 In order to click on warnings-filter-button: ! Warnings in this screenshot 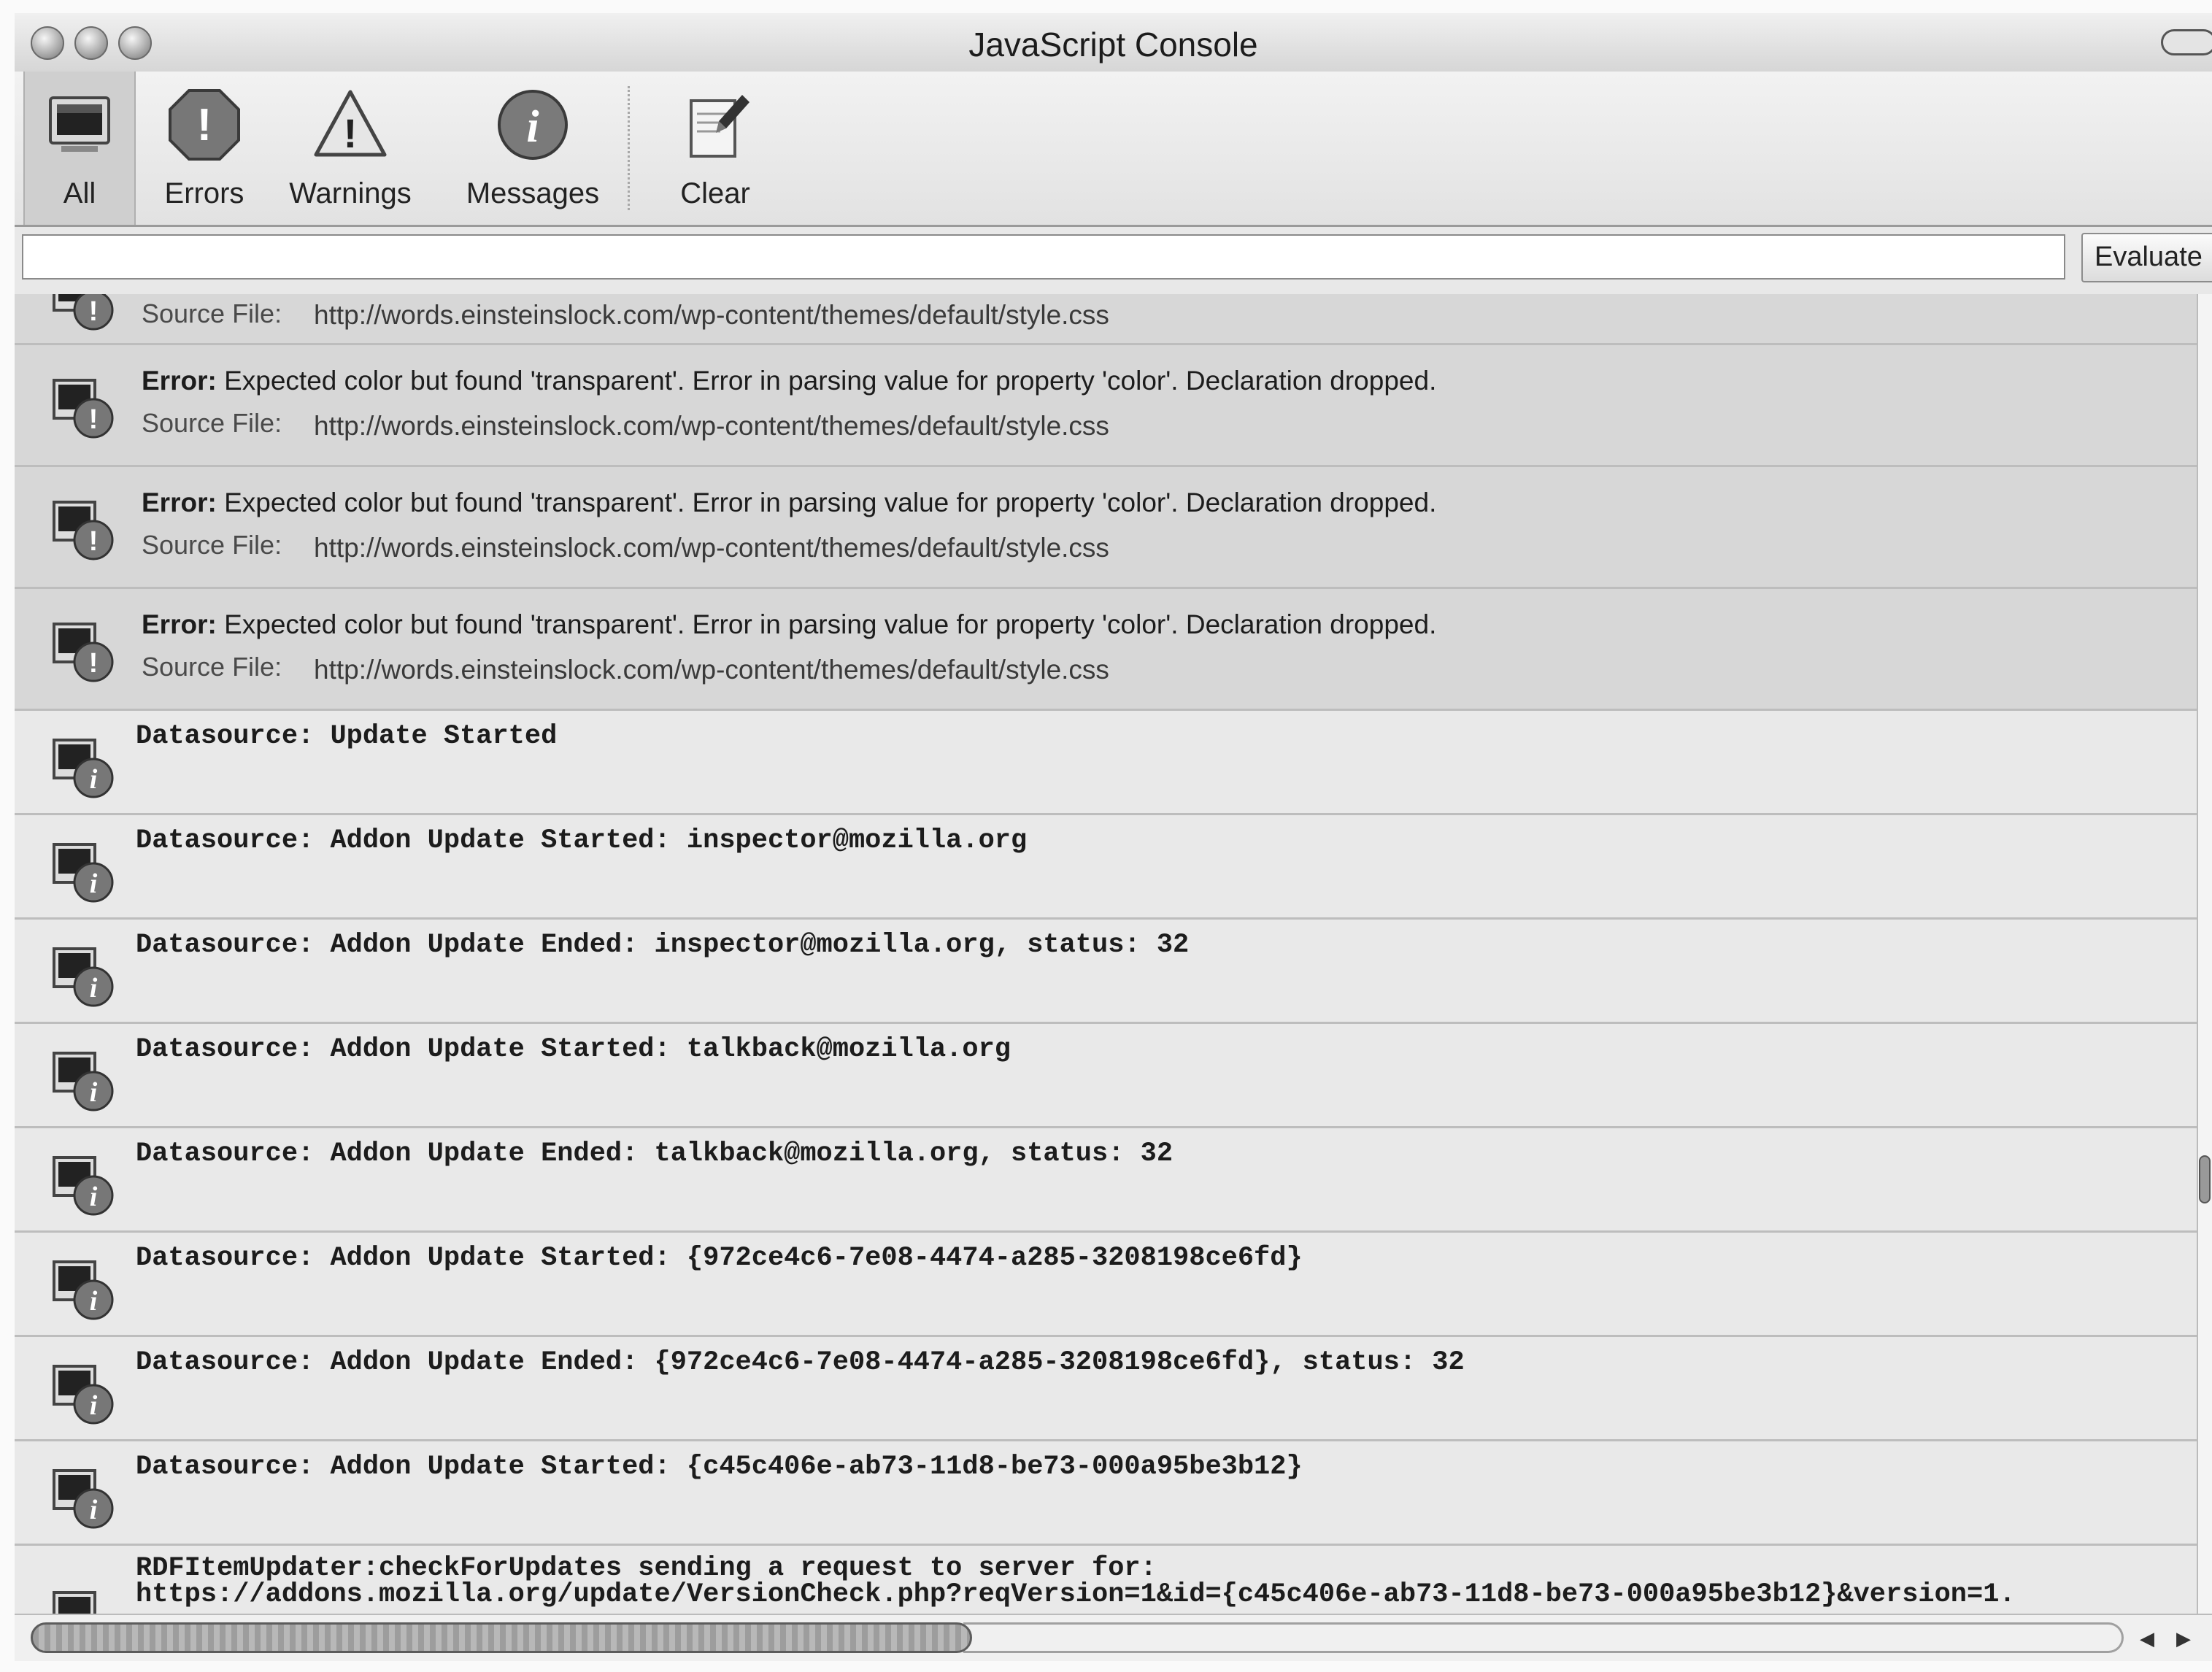, I will do `click(350, 149)`.